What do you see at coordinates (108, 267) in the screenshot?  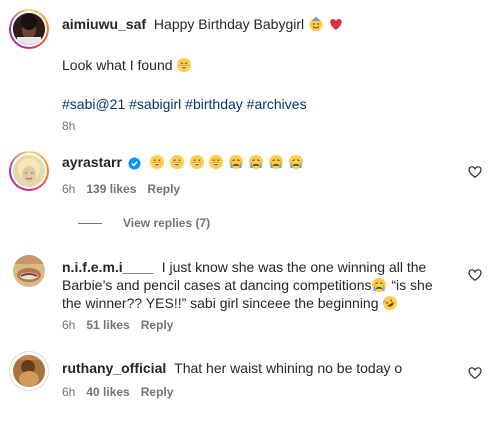 I see `comment-username: n.i.f.e.m.i____` at bounding box center [108, 267].